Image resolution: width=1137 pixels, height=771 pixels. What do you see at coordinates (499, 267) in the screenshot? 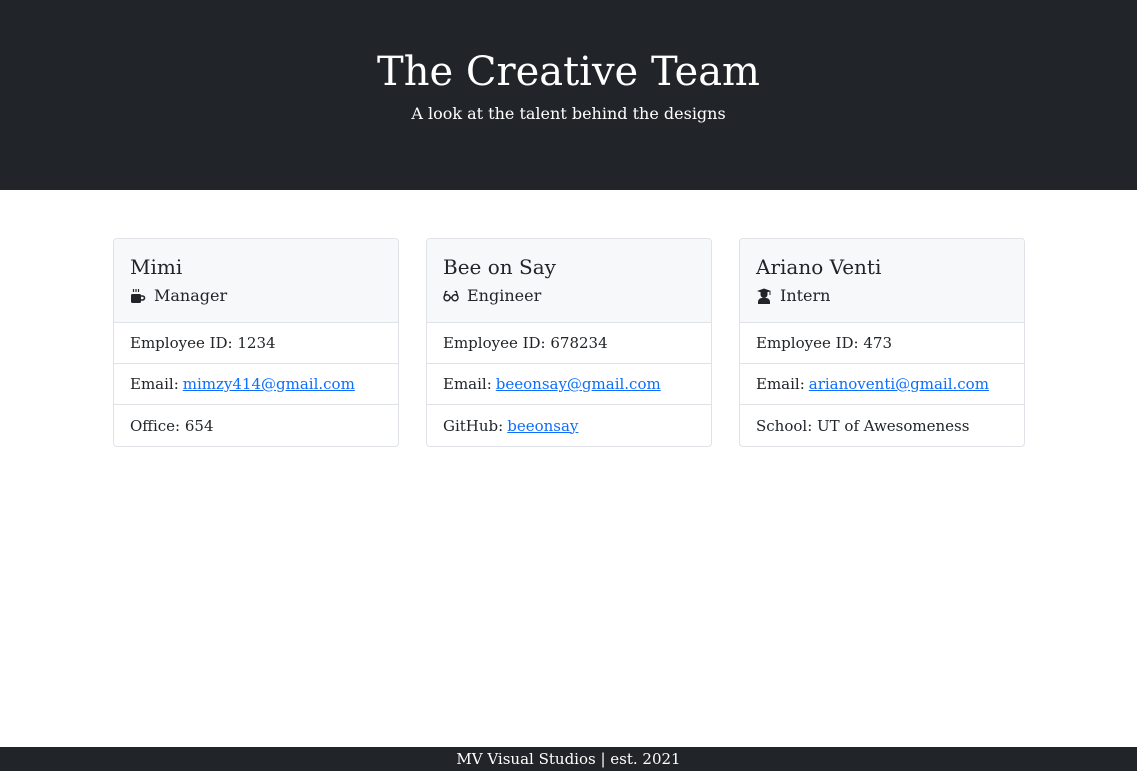
I see `employee-name: Bee on Say` at bounding box center [499, 267].